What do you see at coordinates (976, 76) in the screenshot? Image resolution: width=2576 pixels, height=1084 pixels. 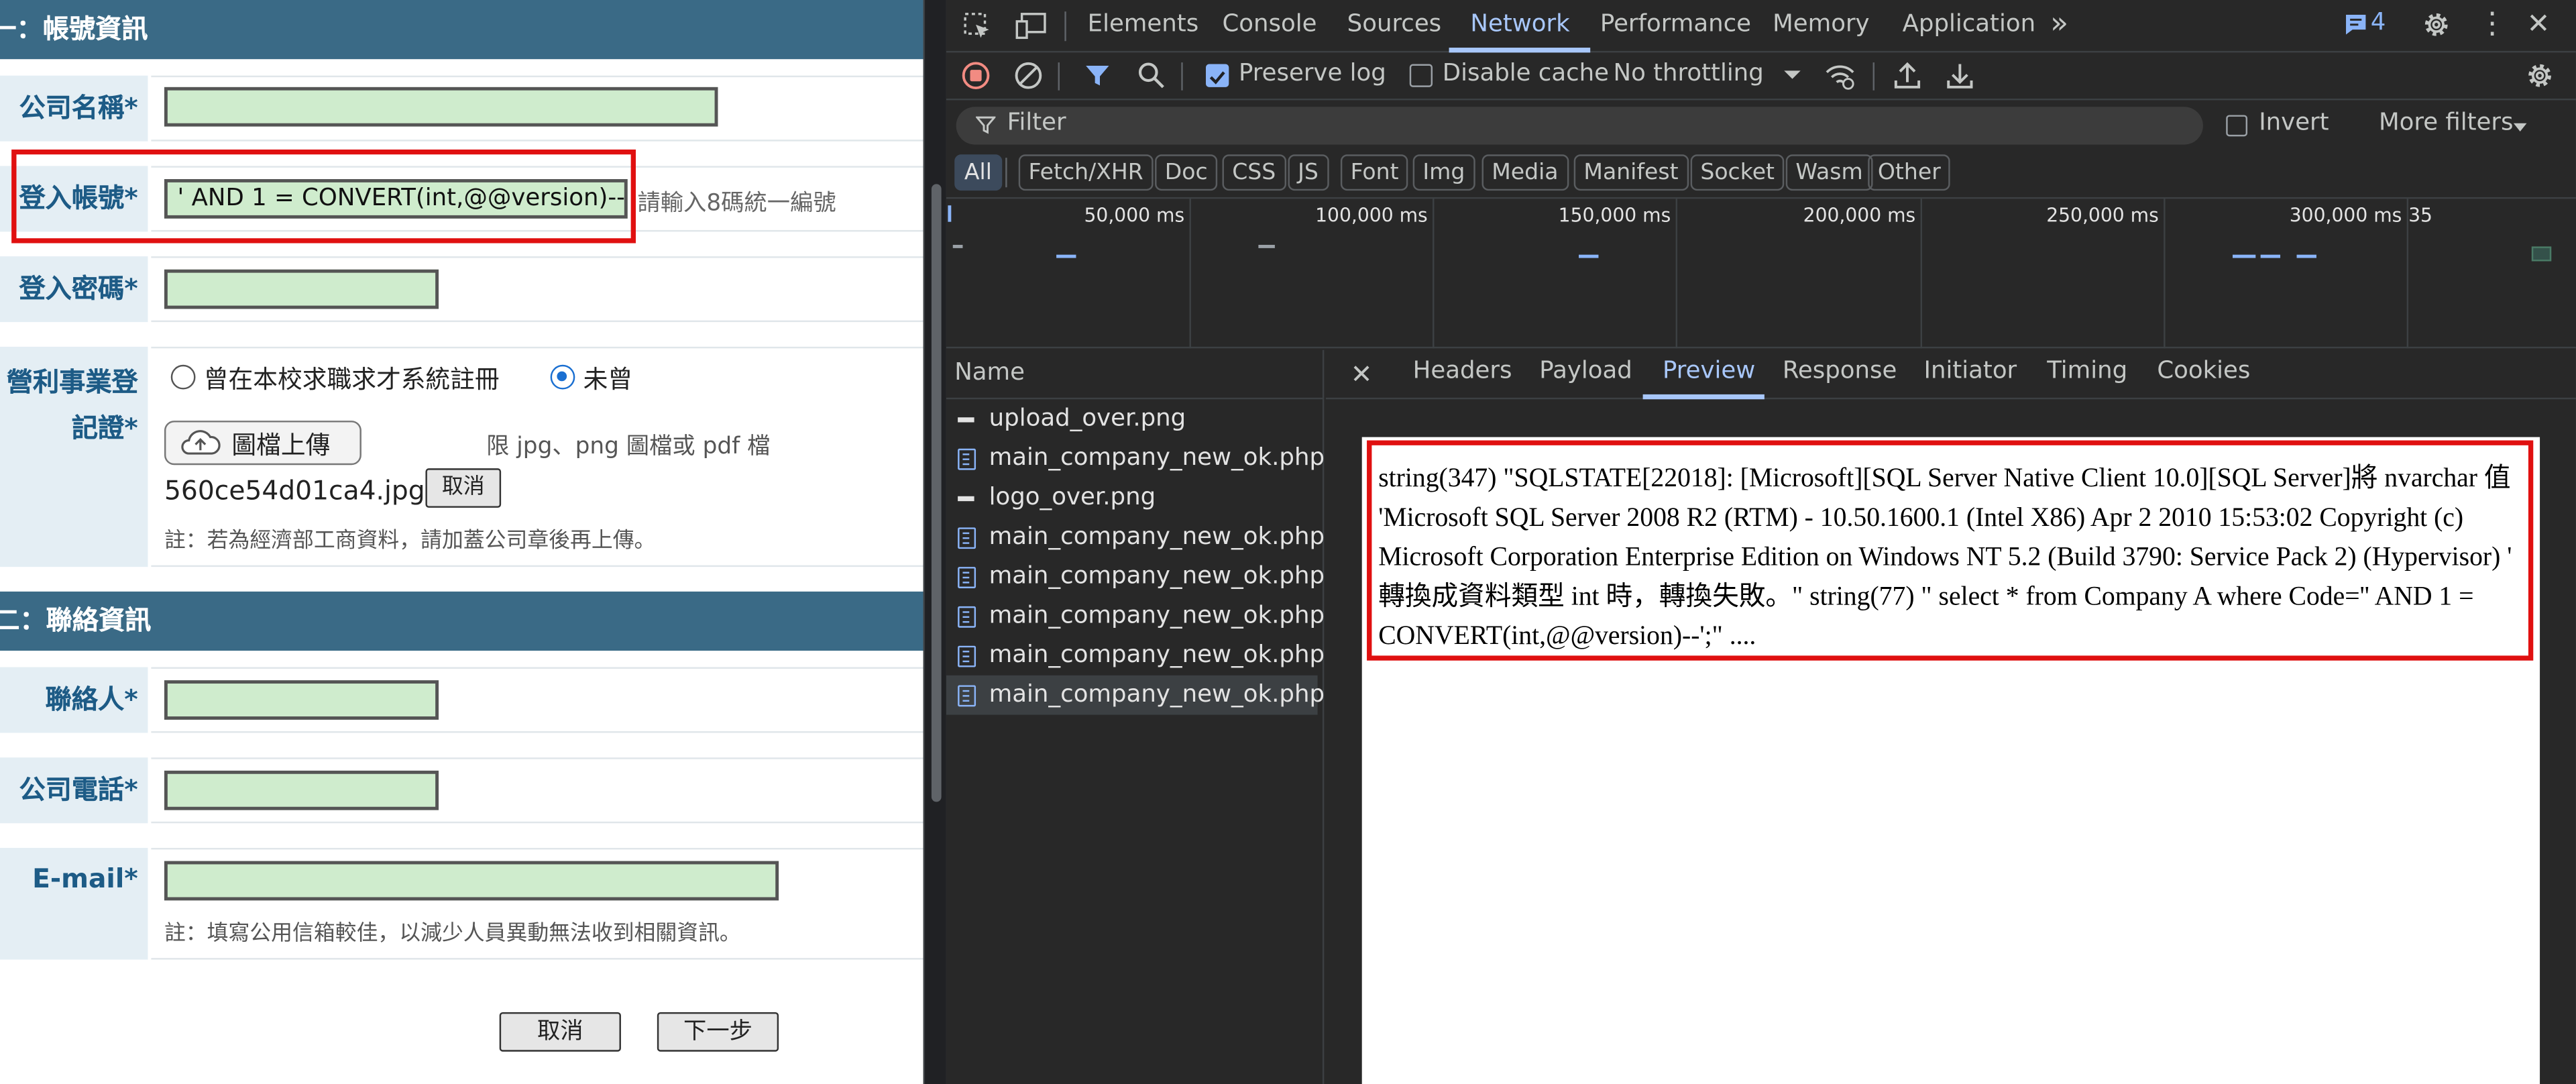 I see `stop-recording-icon` at bounding box center [976, 76].